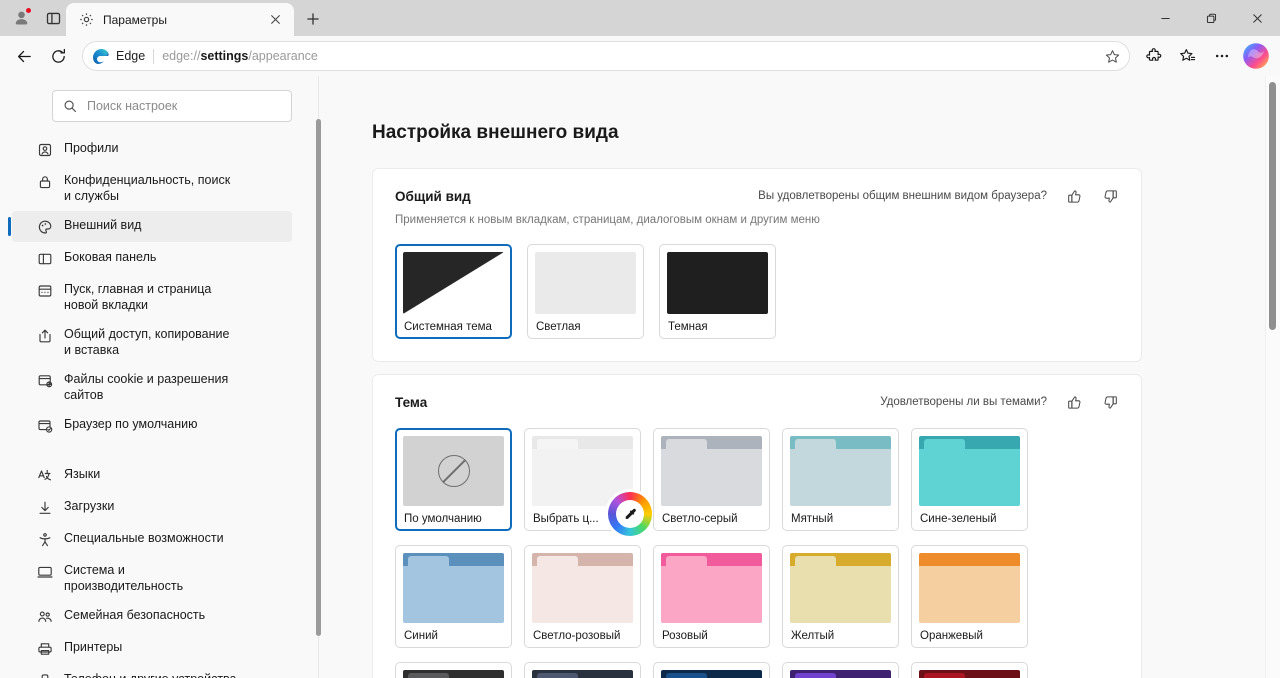  Describe the element at coordinates (21, 18) in the screenshot. I see `profile-avatar-button` at that location.